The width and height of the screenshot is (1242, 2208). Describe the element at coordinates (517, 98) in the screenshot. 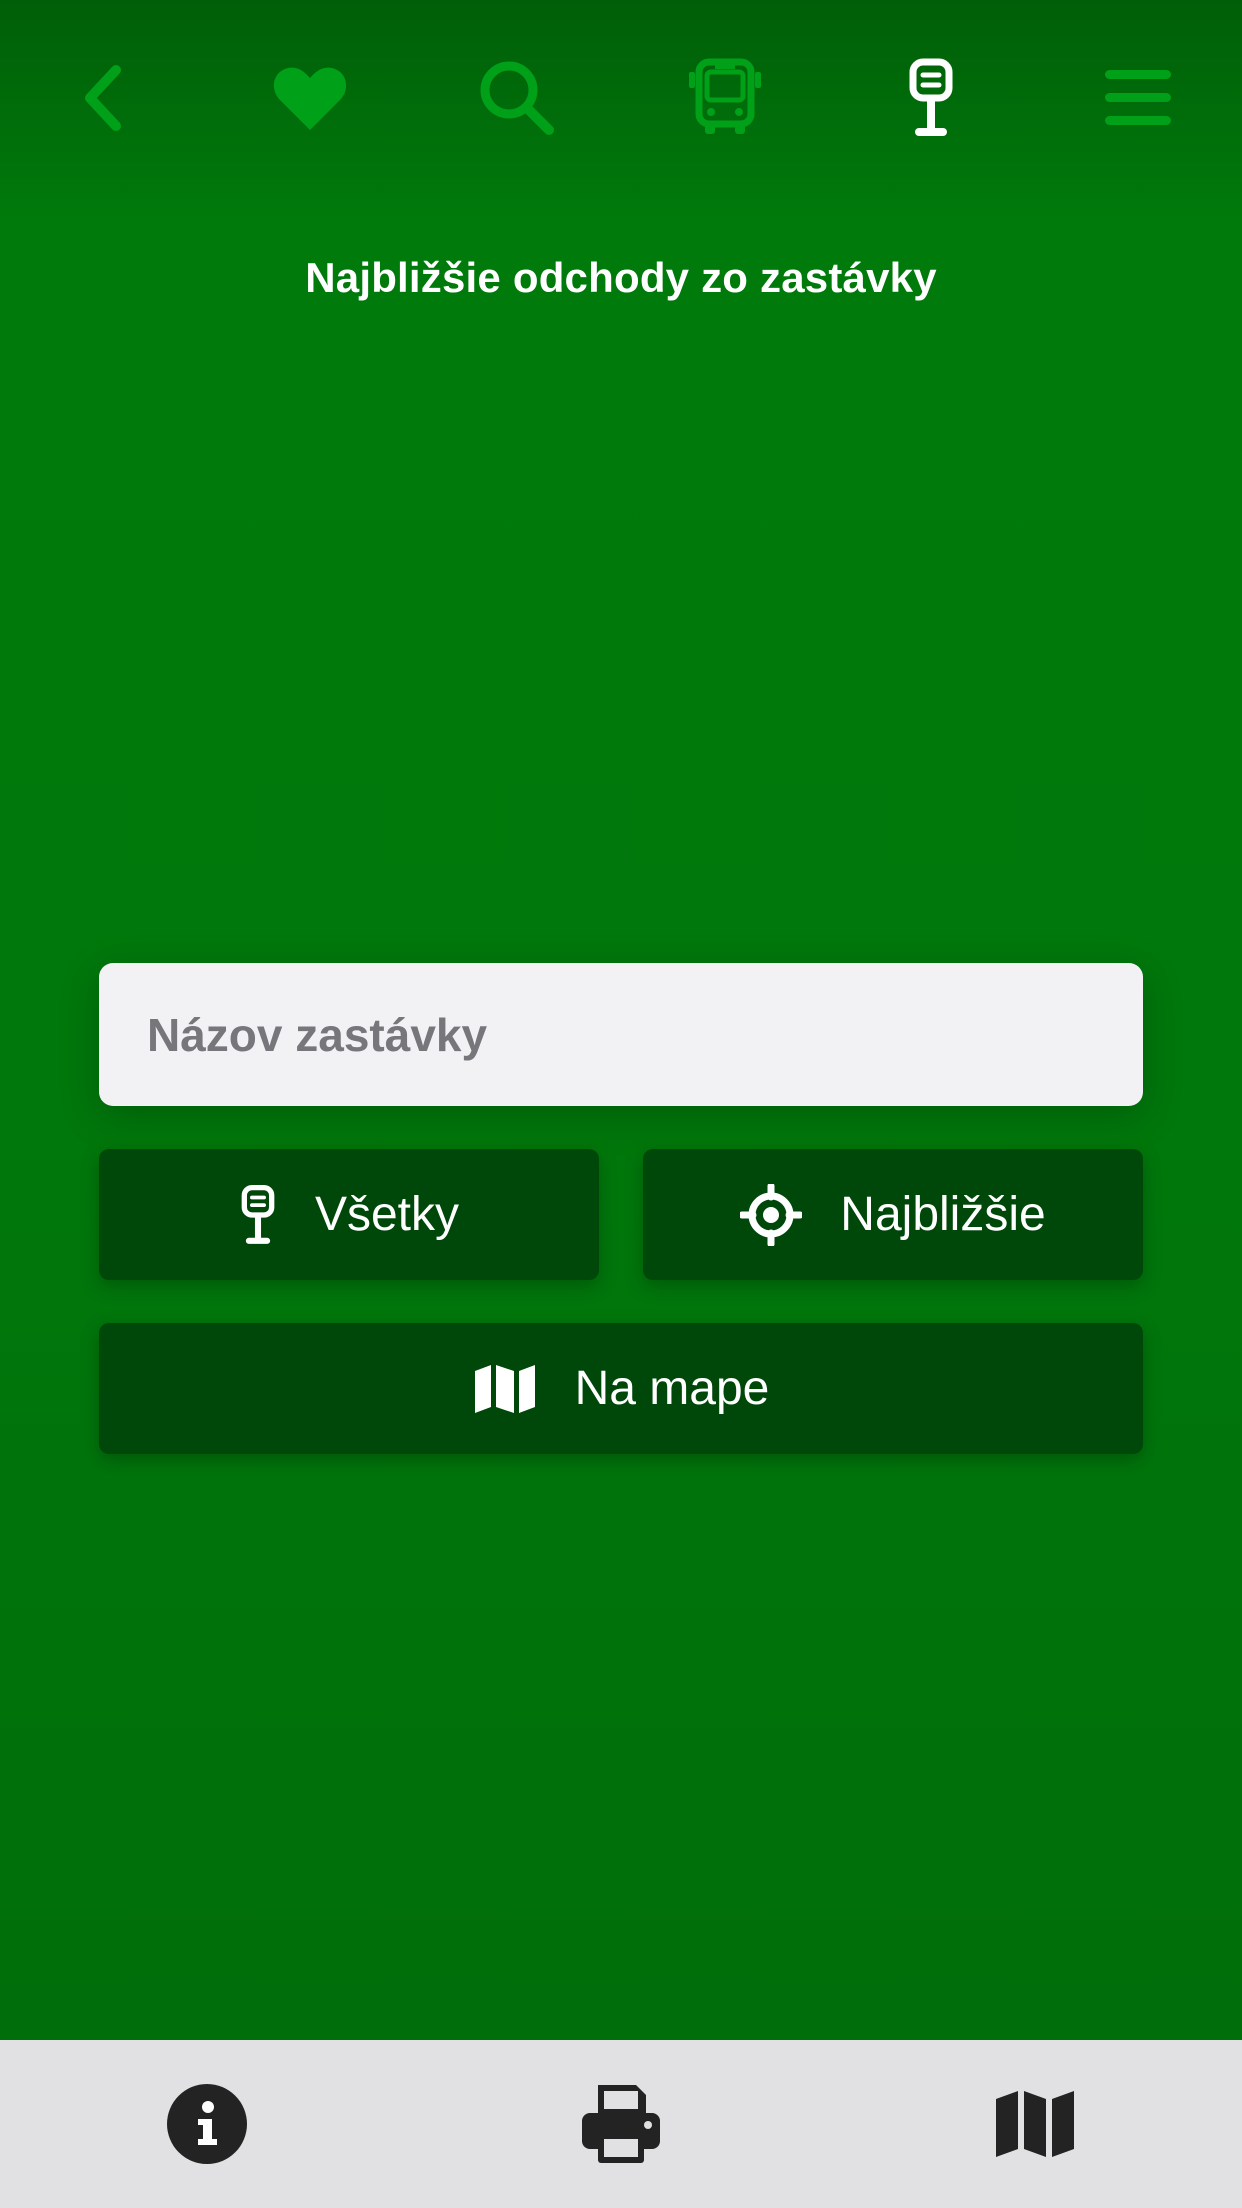

I see `search-icon` at that location.